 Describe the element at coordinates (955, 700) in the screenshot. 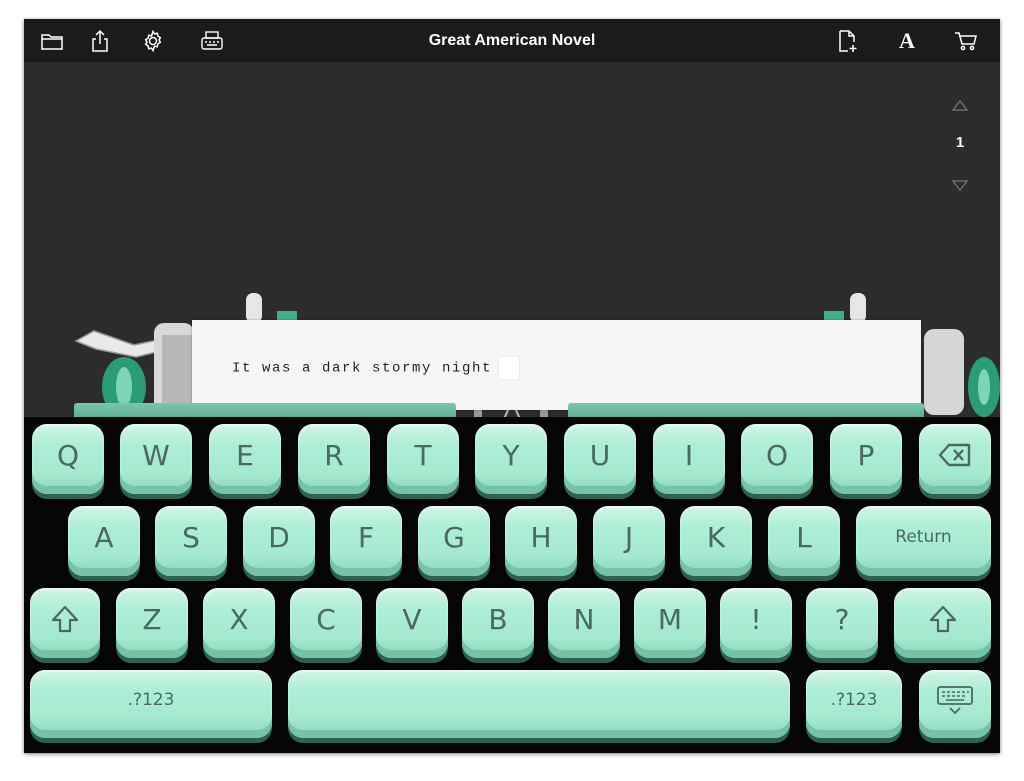

I see `keyboard-hide-icon` at that location.